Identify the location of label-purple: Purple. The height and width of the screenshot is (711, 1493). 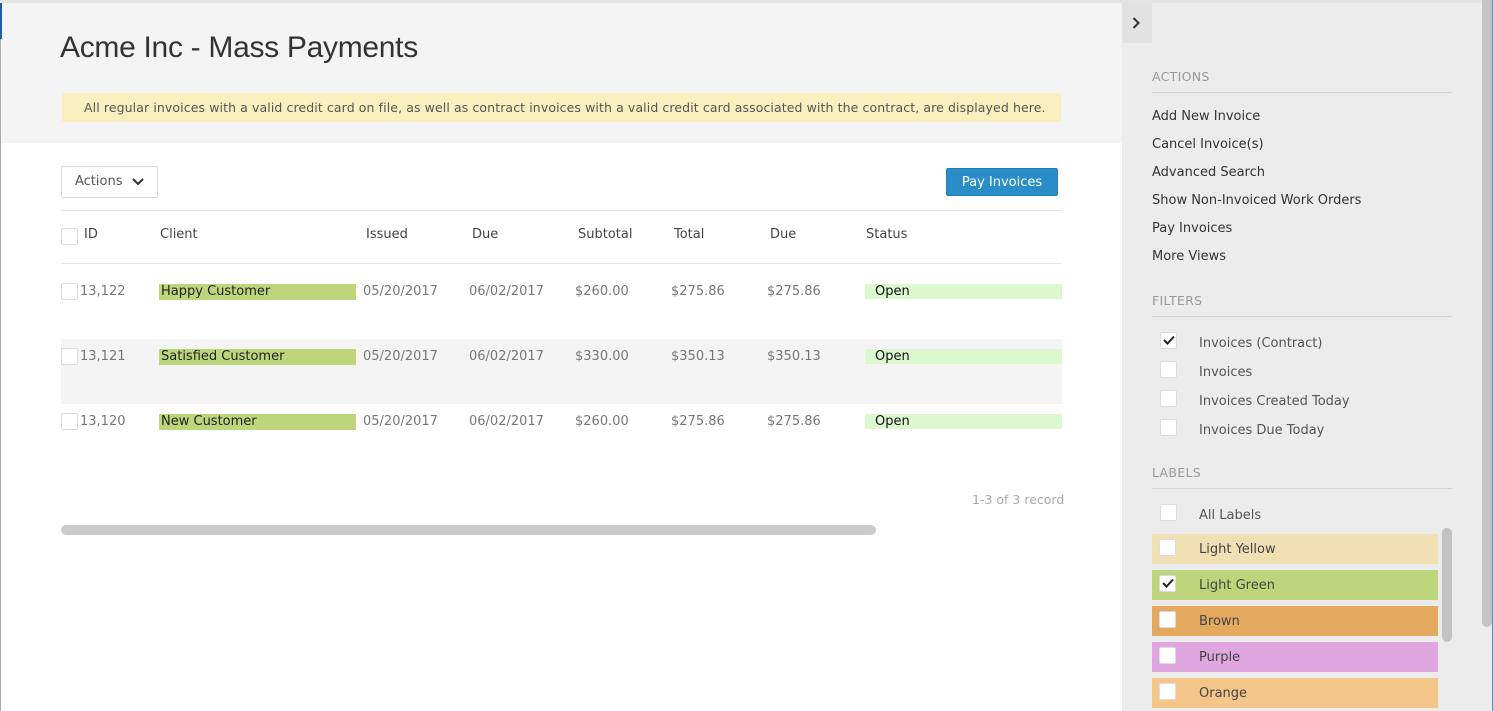
(1295, 657).